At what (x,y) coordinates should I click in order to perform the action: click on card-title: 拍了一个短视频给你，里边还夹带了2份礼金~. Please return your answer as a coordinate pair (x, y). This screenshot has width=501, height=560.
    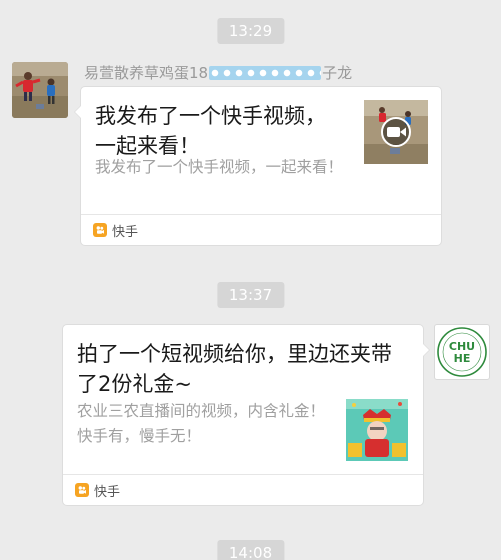
    Looking at the image, I should click on (234, 369).